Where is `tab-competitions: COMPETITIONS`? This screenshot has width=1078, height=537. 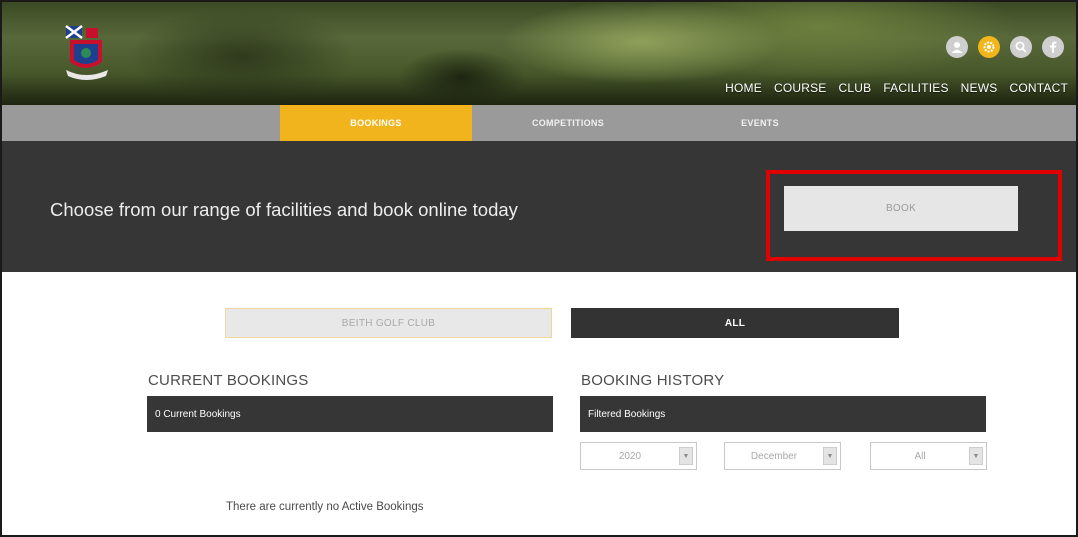
tab-competitions: COMPETITIONS is located at coordinates (568, 123).